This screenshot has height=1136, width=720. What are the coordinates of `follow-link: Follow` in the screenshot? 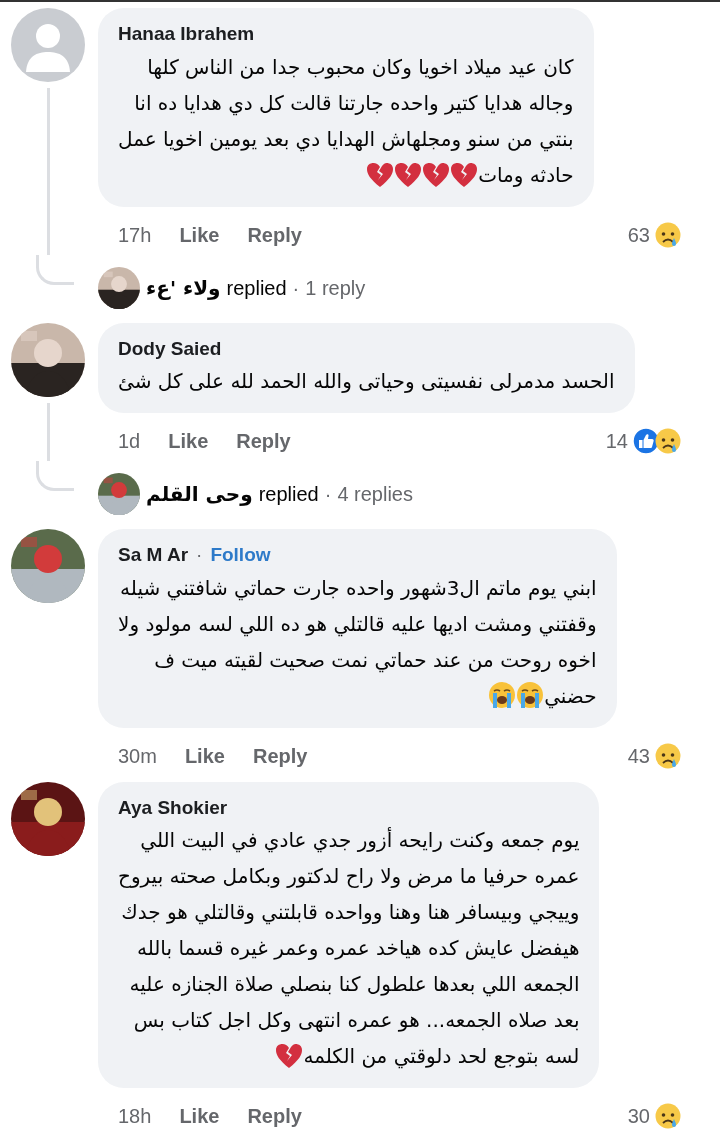 It's located at (240, 555).